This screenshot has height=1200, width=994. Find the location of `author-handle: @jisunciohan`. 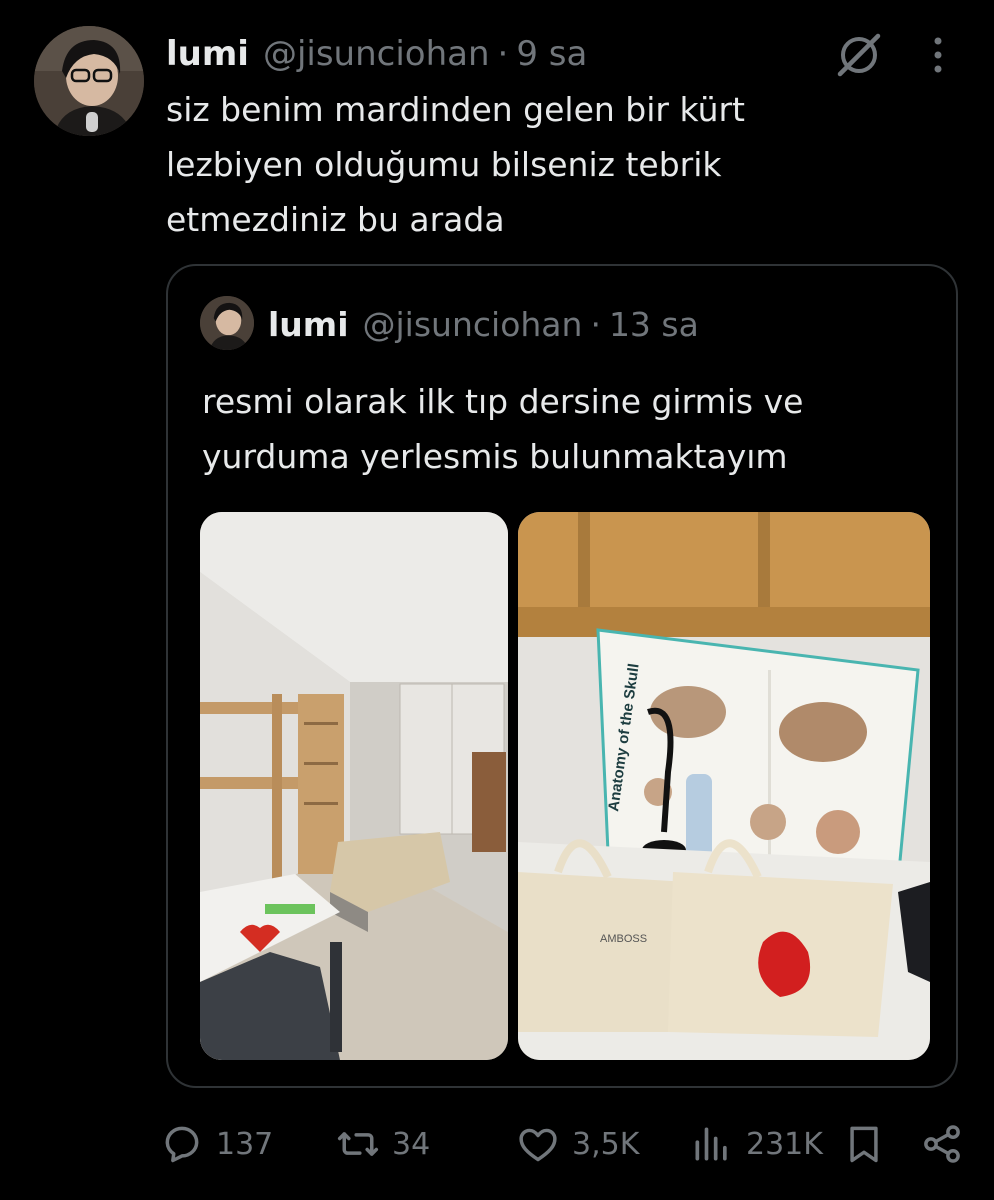

author-handle: @jisunciohan is located at coordinates (376, 54).